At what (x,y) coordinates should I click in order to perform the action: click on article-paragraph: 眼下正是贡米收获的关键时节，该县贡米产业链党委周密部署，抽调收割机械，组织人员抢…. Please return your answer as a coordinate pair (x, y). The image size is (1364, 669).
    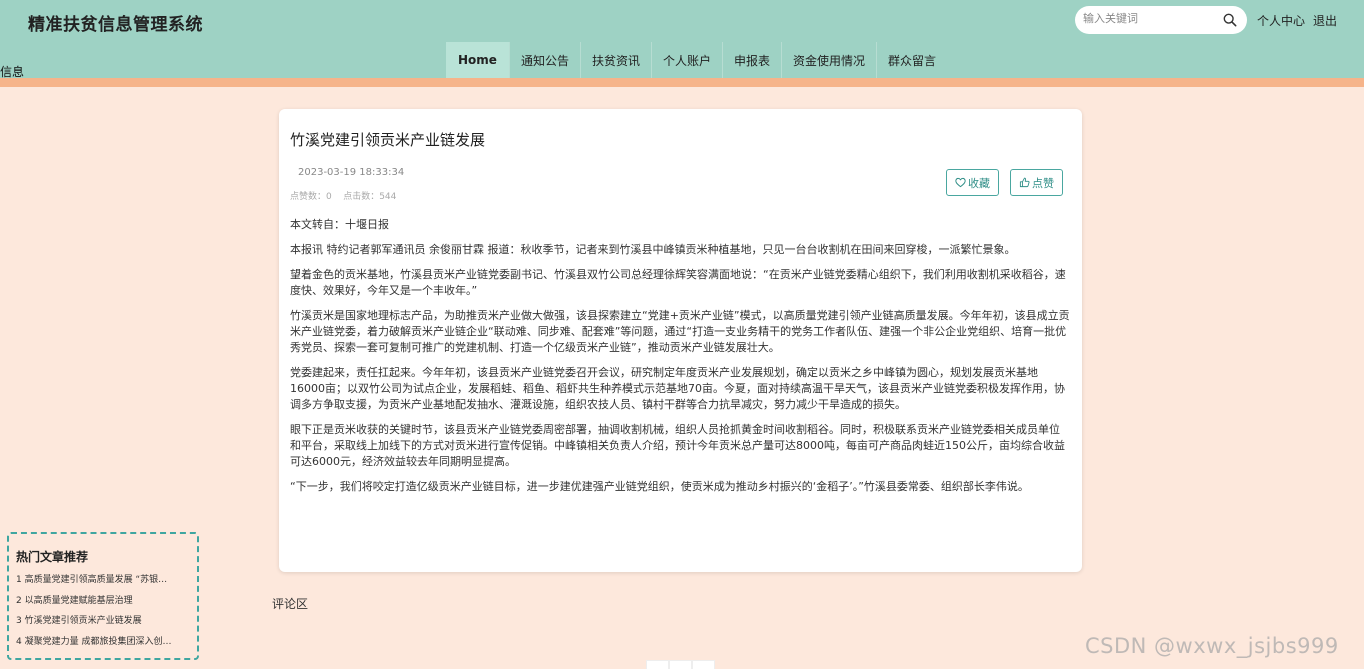
    Looking at the image, I should click on (677, 445).